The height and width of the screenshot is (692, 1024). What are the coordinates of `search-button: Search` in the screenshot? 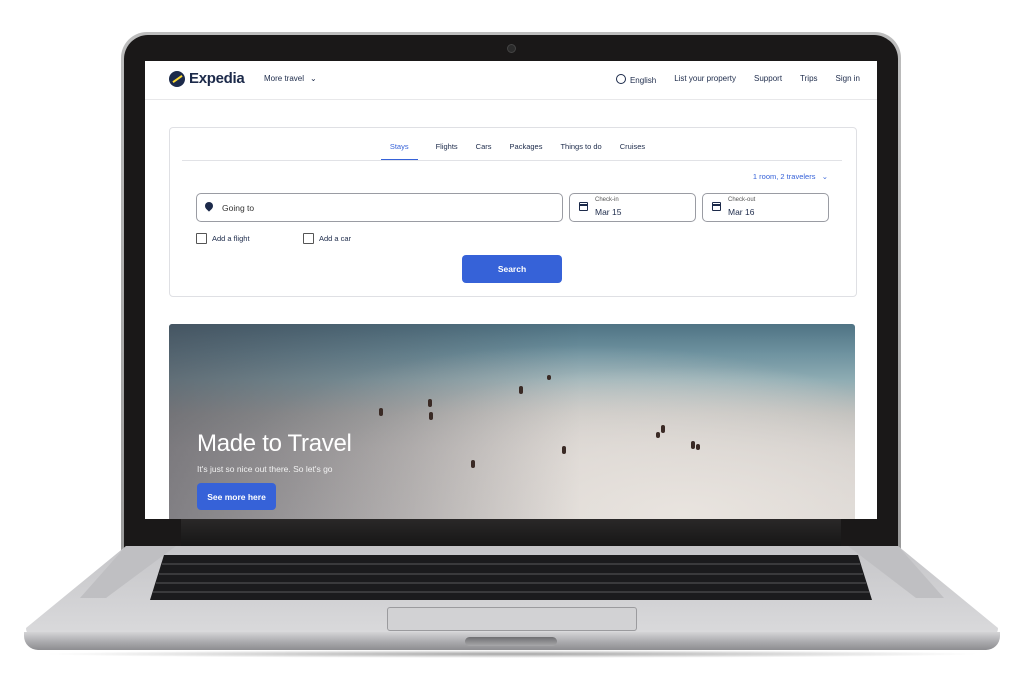 It's located at (512, 269).